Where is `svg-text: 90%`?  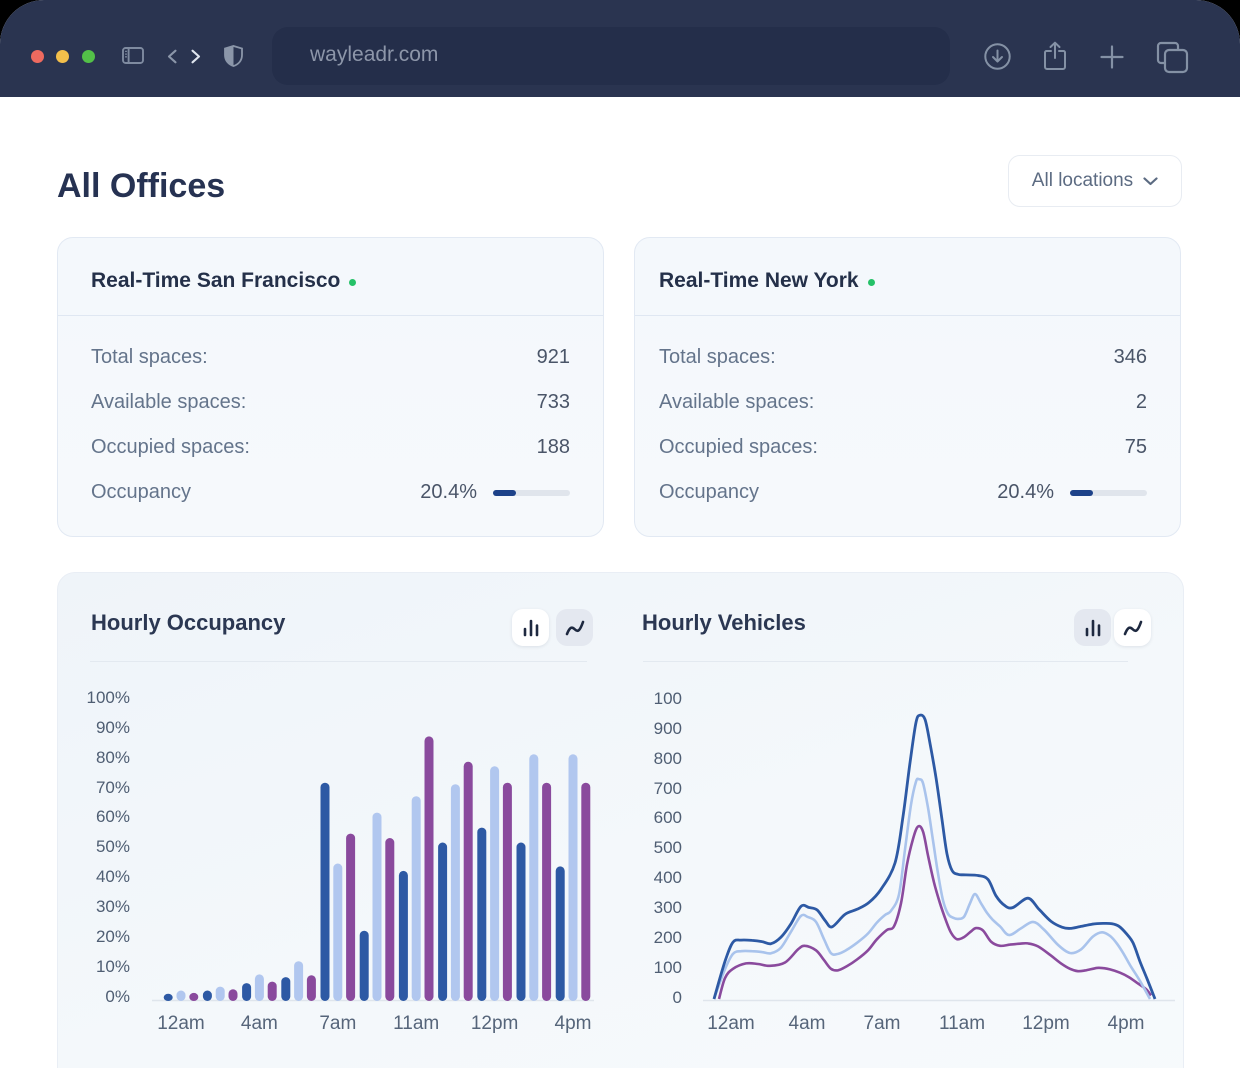
svg-text: 90% is located at coordinates (113, 727).